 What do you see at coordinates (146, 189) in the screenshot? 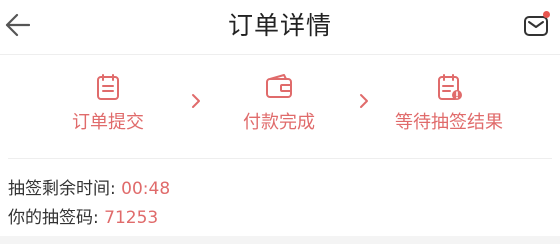
I see `countdown-value: 00:48` at bounding box center [146, 189].